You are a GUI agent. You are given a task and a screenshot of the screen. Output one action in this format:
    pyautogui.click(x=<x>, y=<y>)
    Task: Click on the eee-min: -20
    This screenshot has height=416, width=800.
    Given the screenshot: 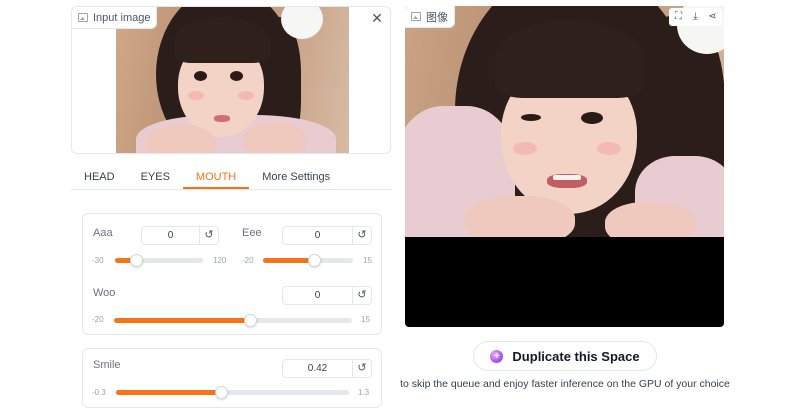 What is the action you would take?
    pyautogui.click(x=248, y=260)
    